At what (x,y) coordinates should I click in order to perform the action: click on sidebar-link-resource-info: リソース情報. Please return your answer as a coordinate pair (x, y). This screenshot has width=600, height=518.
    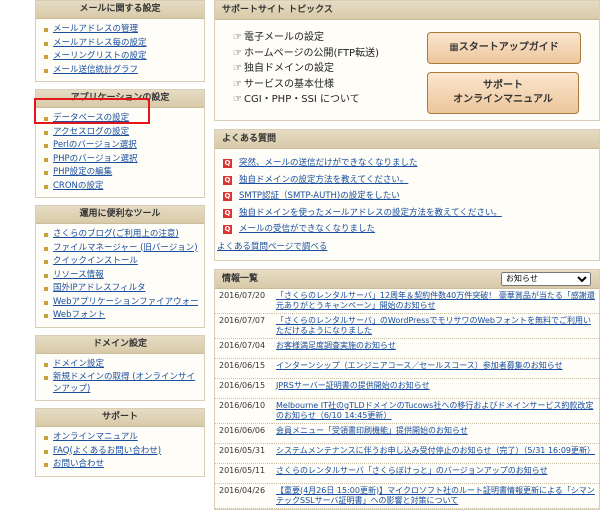
    Looking at the image, I should click on (78, 275).